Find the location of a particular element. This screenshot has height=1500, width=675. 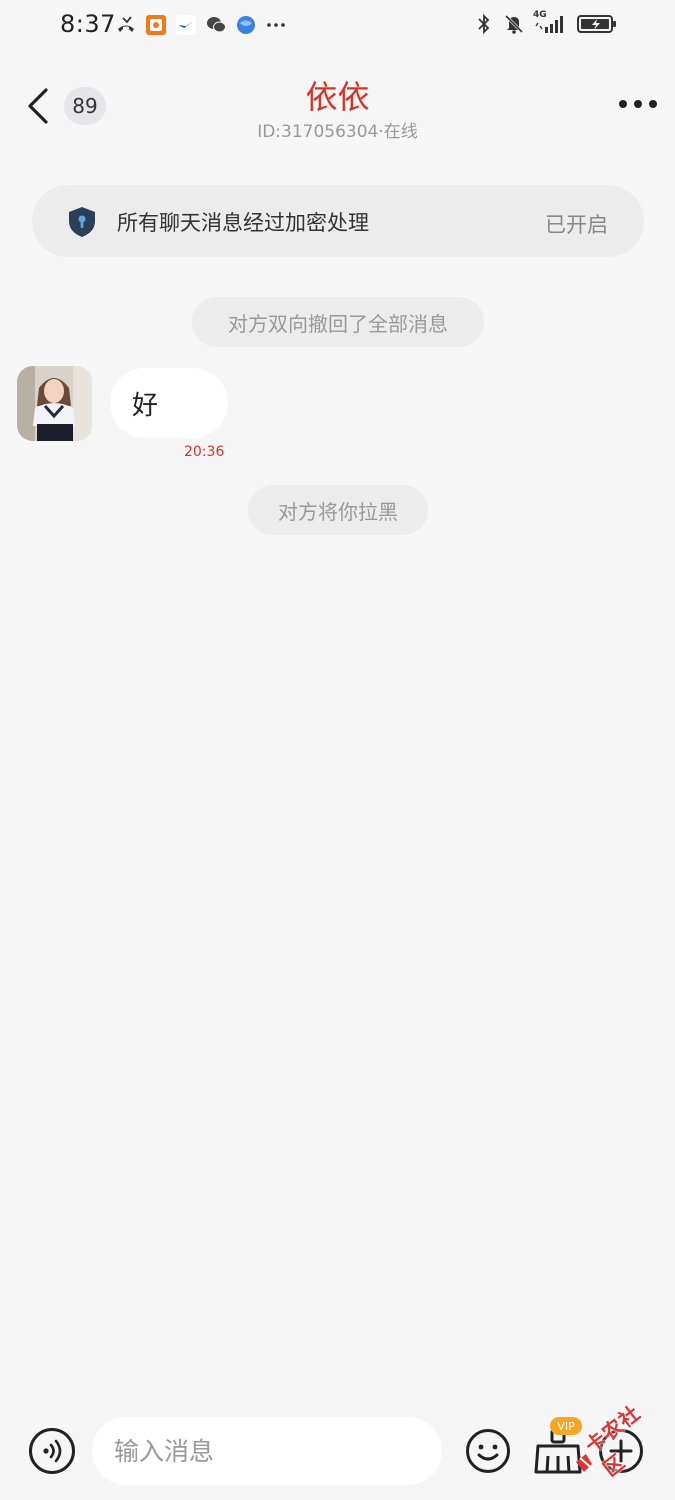

smile-icon is located at coordinates (488, 1451).